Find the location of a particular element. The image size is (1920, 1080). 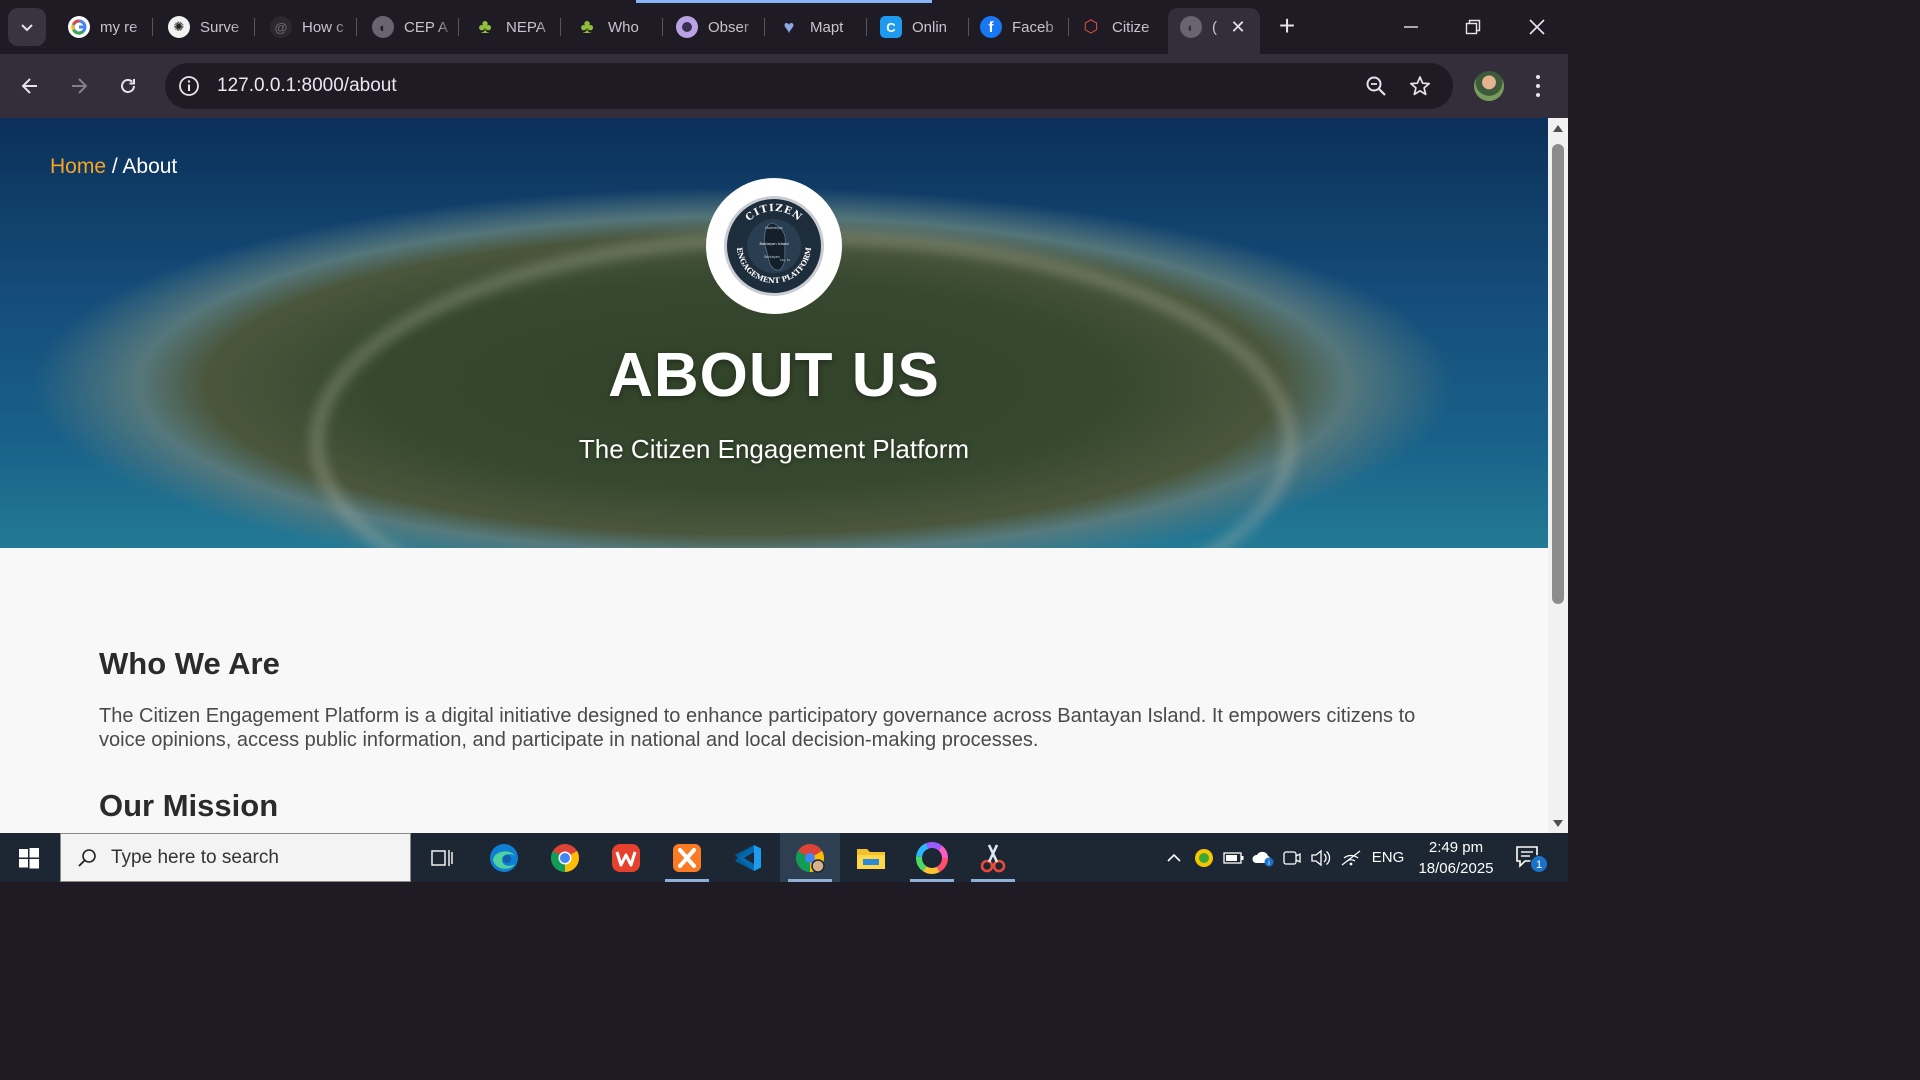

taskbar-app-chrome-active is located at coordinates (810, 857).